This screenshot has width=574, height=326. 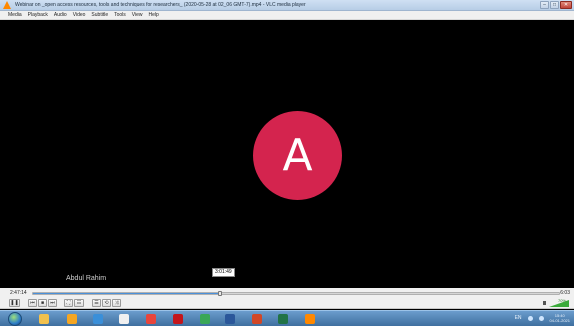 What do you see at coordinates (7, 5) in the screenshot?
I see `vlc-cone-icon` at bounding box center [7, 5].